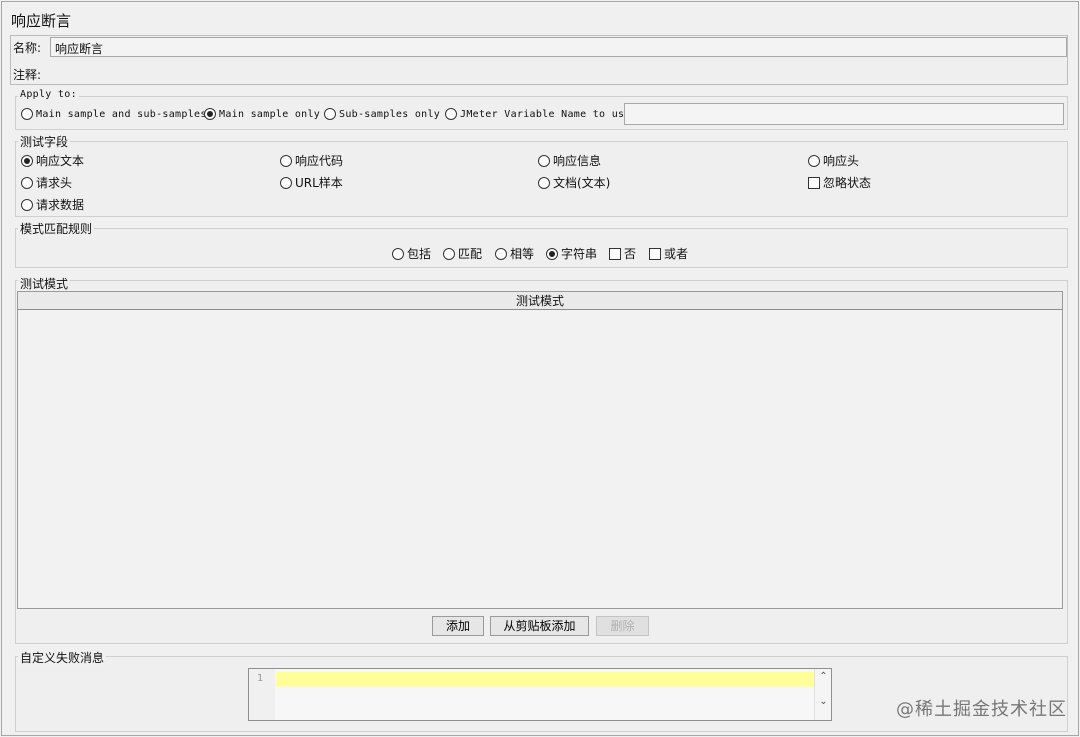 This screenshot has width=1080, height=737. I want to click on field-url-sample-option: URL样本, so click(311, 182).